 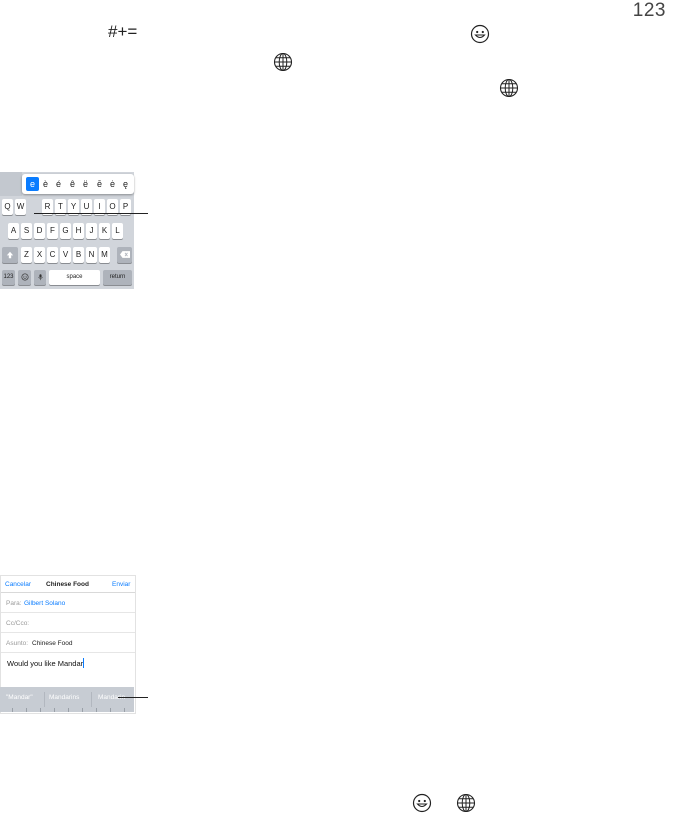 What do you see at coordinates (85, 184) in the screenshot?
I see `accent-key: ë` at bounding box center [85, 184].